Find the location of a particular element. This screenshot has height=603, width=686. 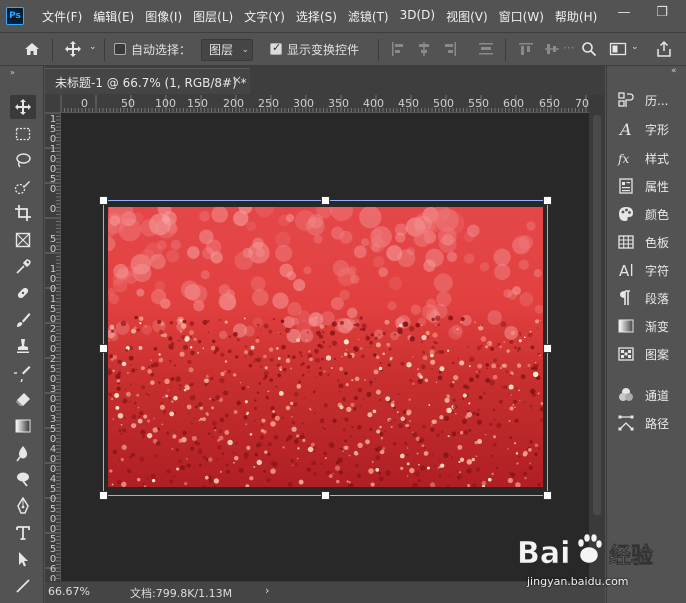

eyedropper-tool-icon is located at coordinates (23, 267).